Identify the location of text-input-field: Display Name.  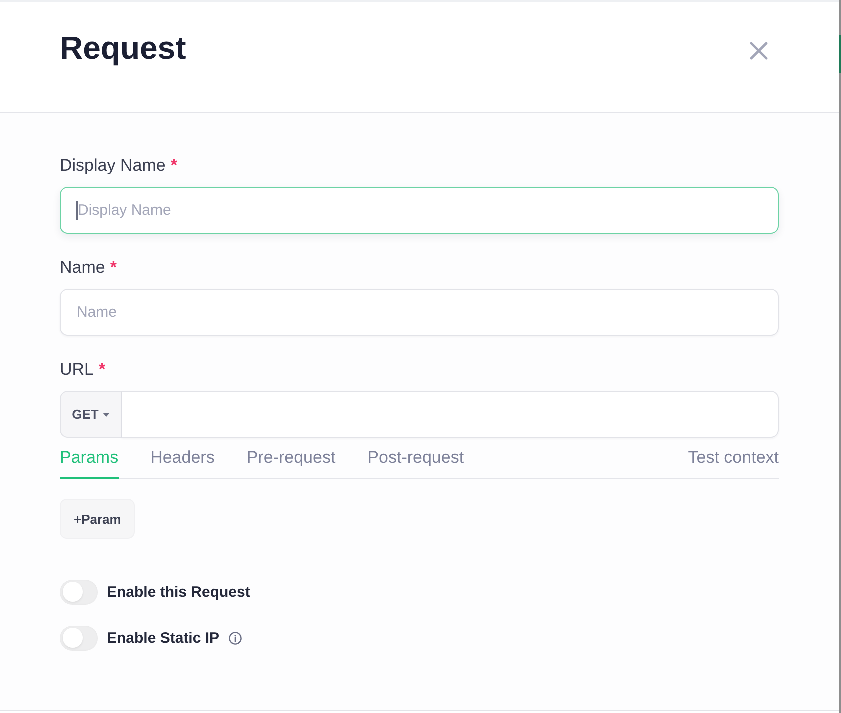
(419, 210).